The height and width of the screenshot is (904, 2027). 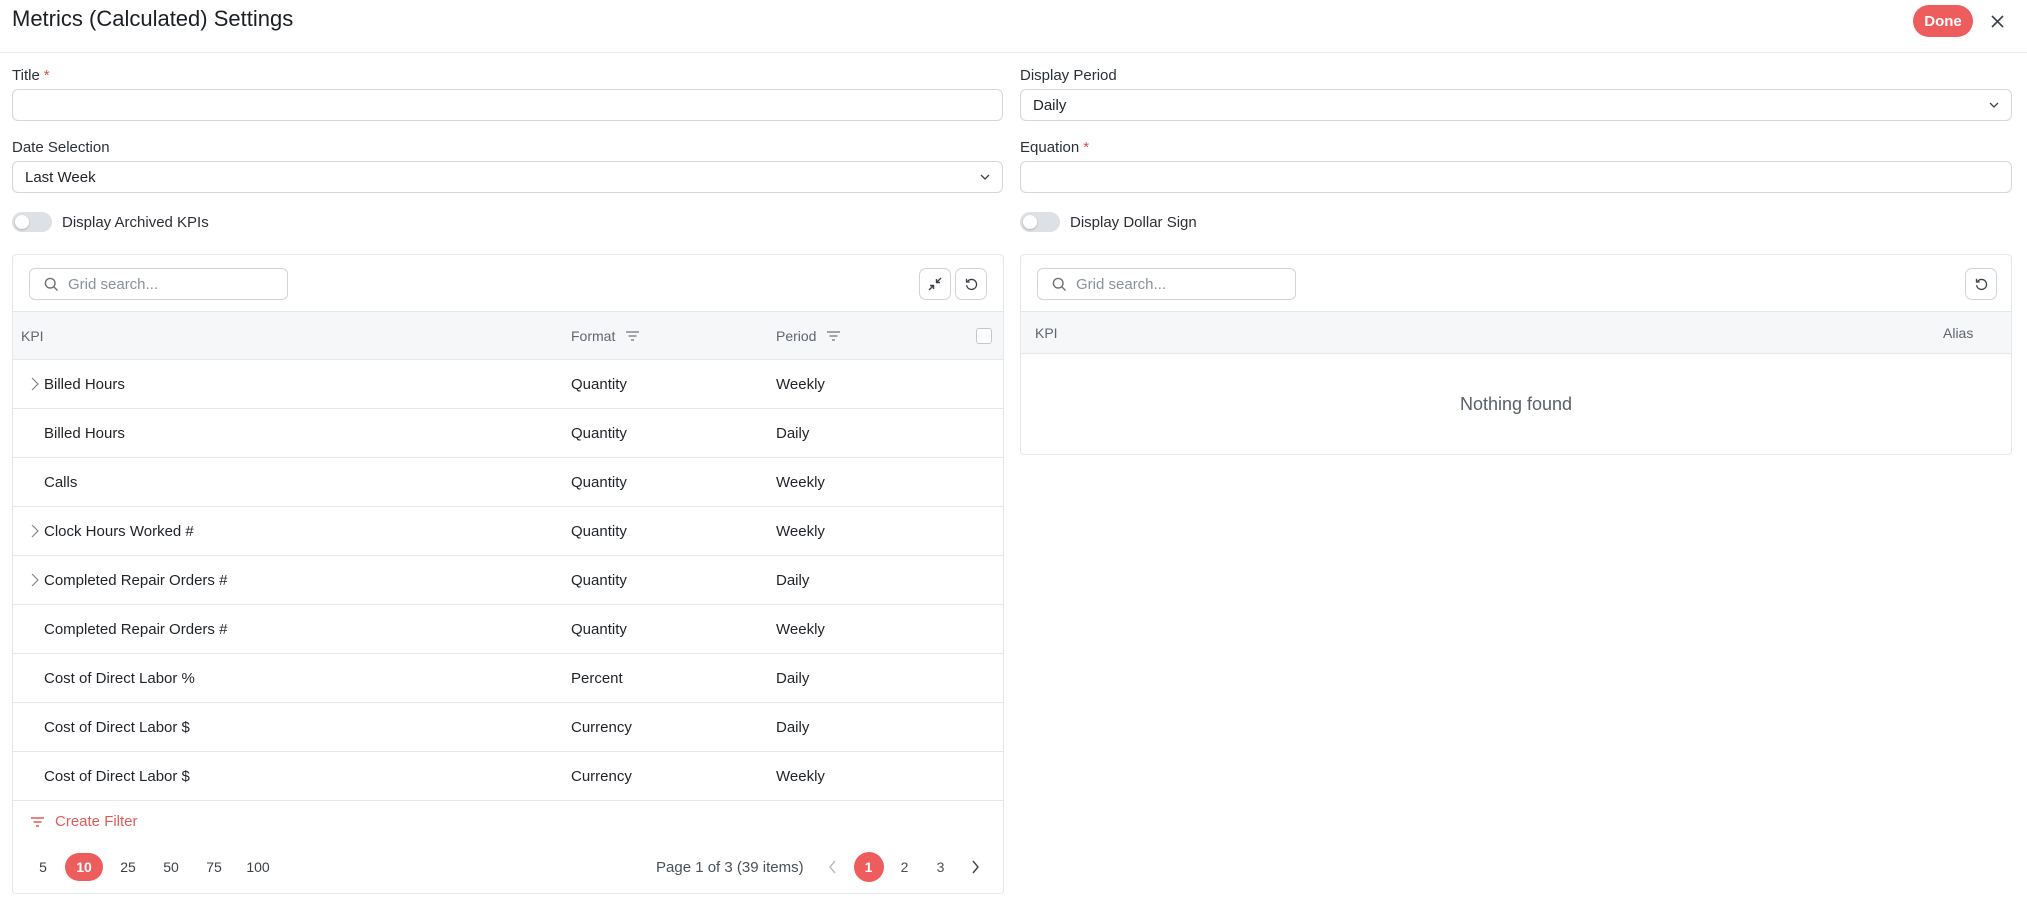 I want to click on kpi-cell: Cost of Direct Labor %, so click(x=119, y=678).